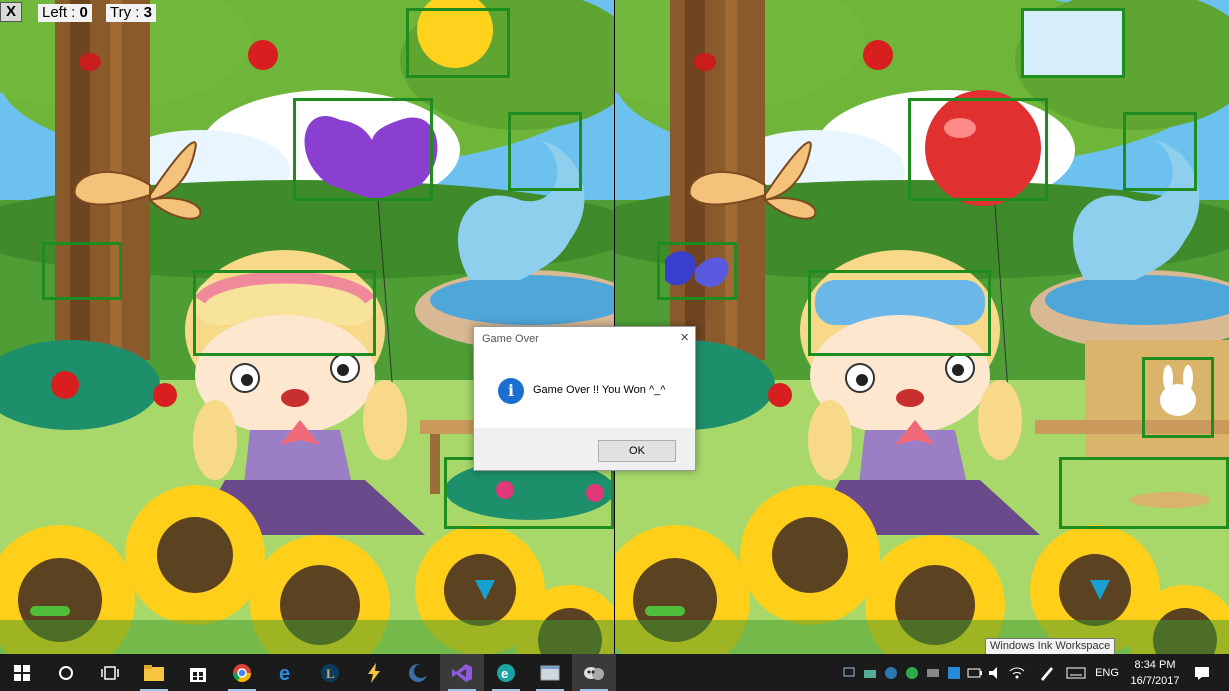  Describe the element at coordinates (1155, 681) in the screenshot. I see `clock-date: 16/7/2017` at that location.